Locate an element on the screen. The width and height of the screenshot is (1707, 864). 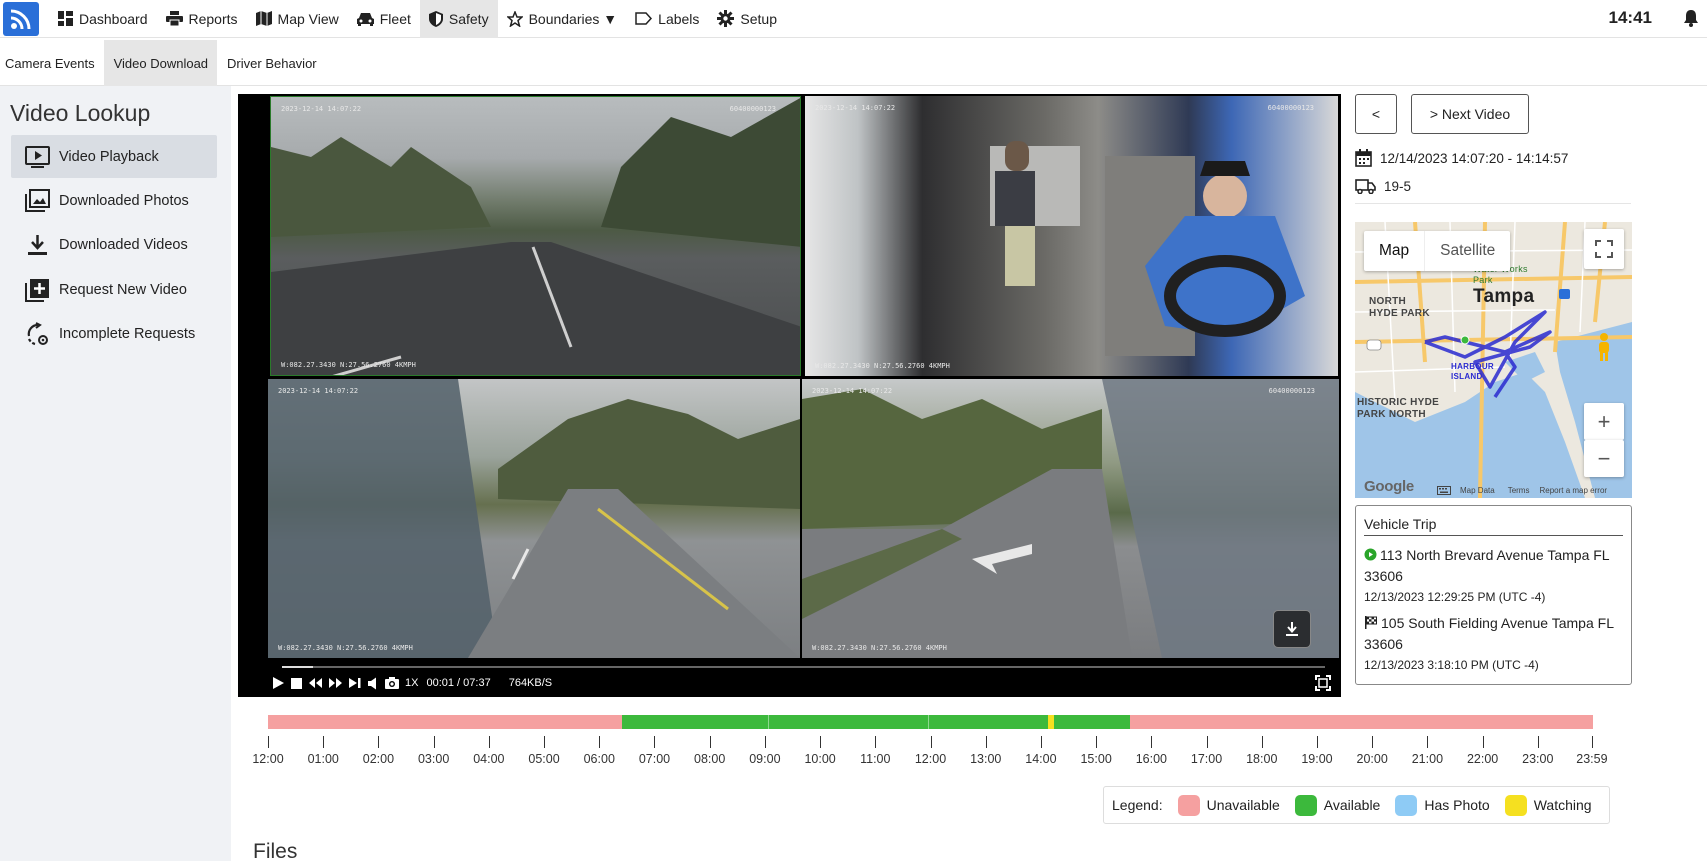
timeline-tick-label: 14:00 is located at coordinates (1041, 759).